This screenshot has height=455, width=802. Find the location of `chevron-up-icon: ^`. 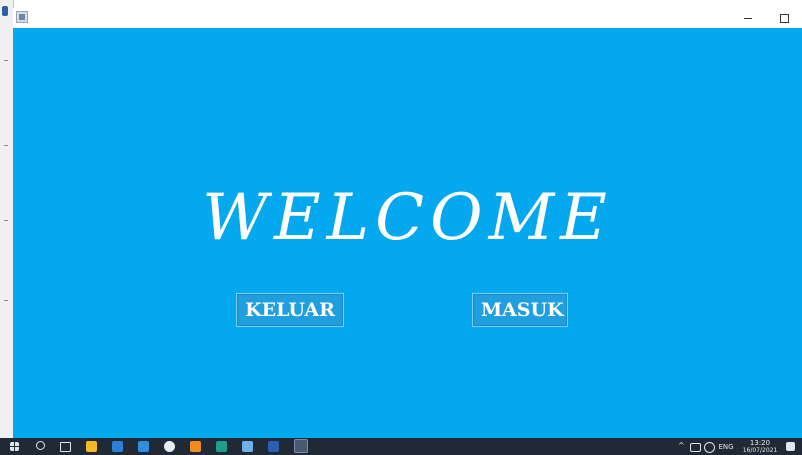

chevron-up-icon: ^ is located at coordinates (681, 446).